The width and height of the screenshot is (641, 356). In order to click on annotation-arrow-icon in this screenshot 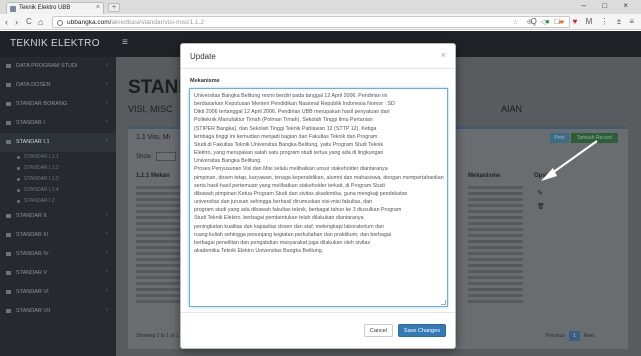, I will do `click(569, 160)`.